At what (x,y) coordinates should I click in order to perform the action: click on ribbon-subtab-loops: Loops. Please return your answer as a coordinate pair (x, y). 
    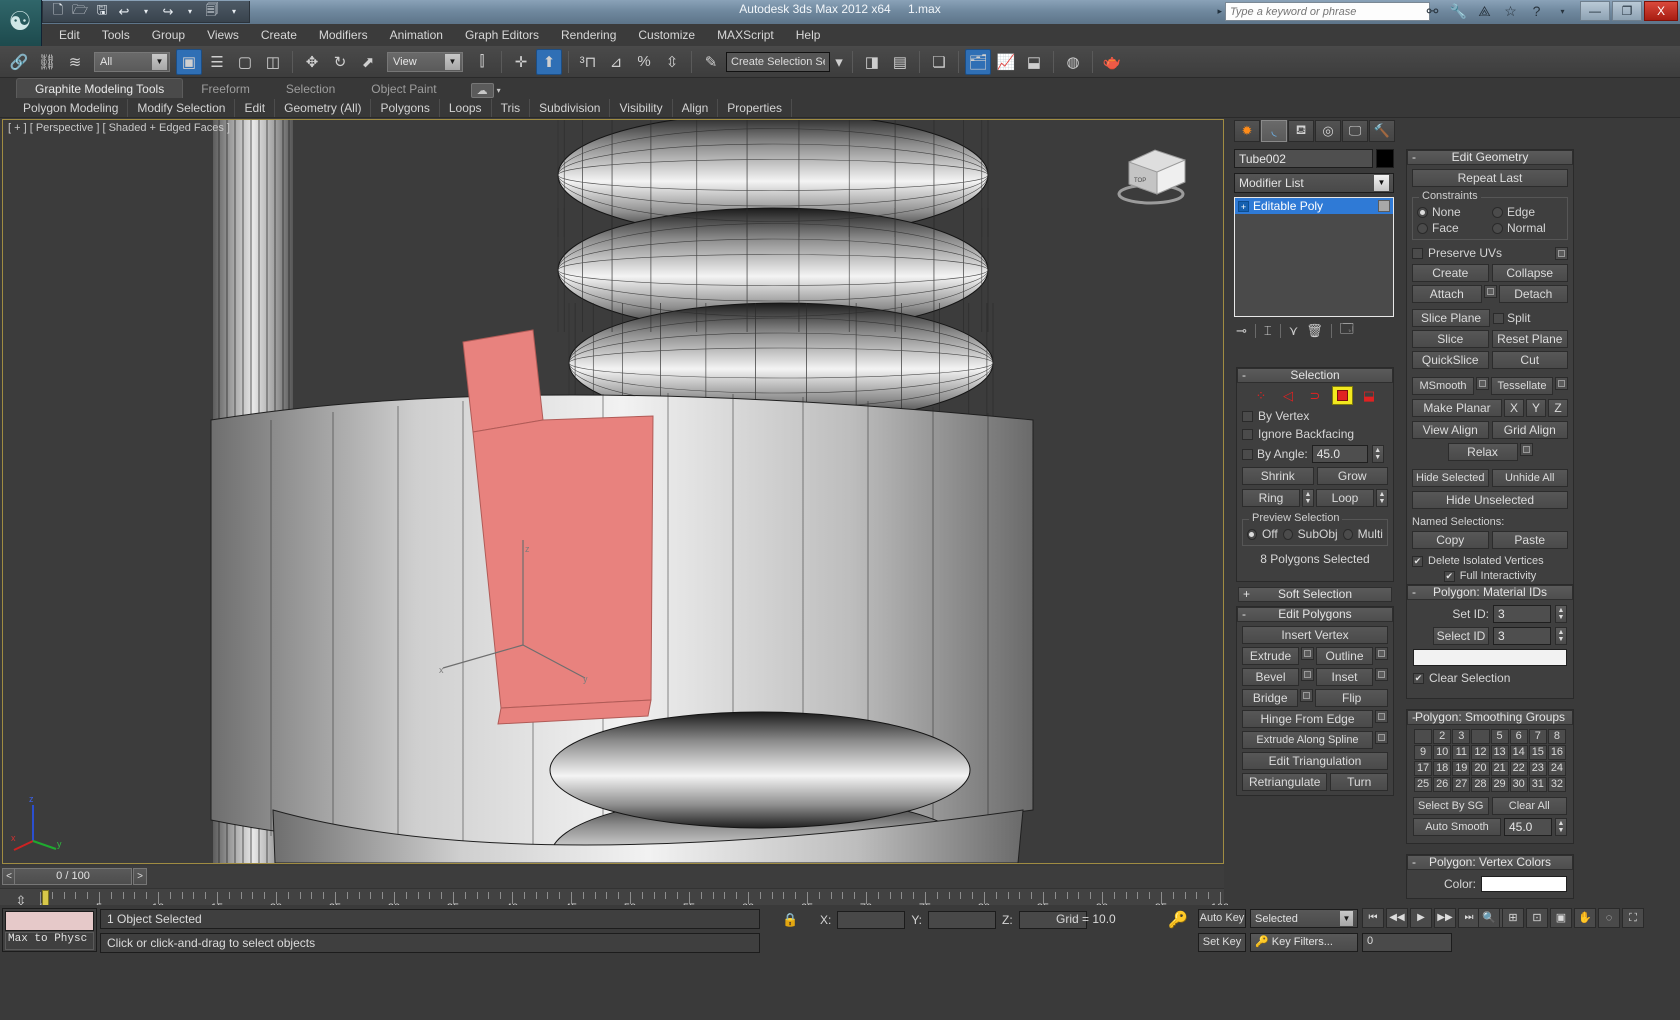
    Looking at the image, I should click on (466, 107).